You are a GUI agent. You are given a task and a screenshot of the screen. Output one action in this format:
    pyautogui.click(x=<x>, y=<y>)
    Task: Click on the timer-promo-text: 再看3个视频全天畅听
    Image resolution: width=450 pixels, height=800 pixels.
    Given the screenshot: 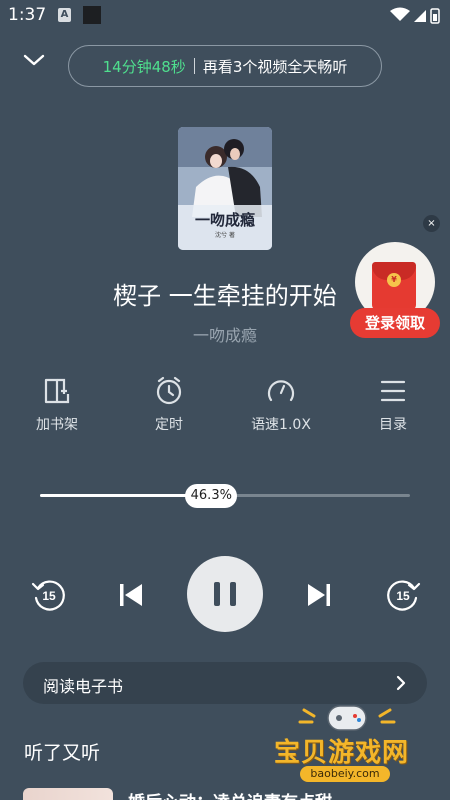 What is the action you would take?
    pyautogui.click(x=275, y=66)
    